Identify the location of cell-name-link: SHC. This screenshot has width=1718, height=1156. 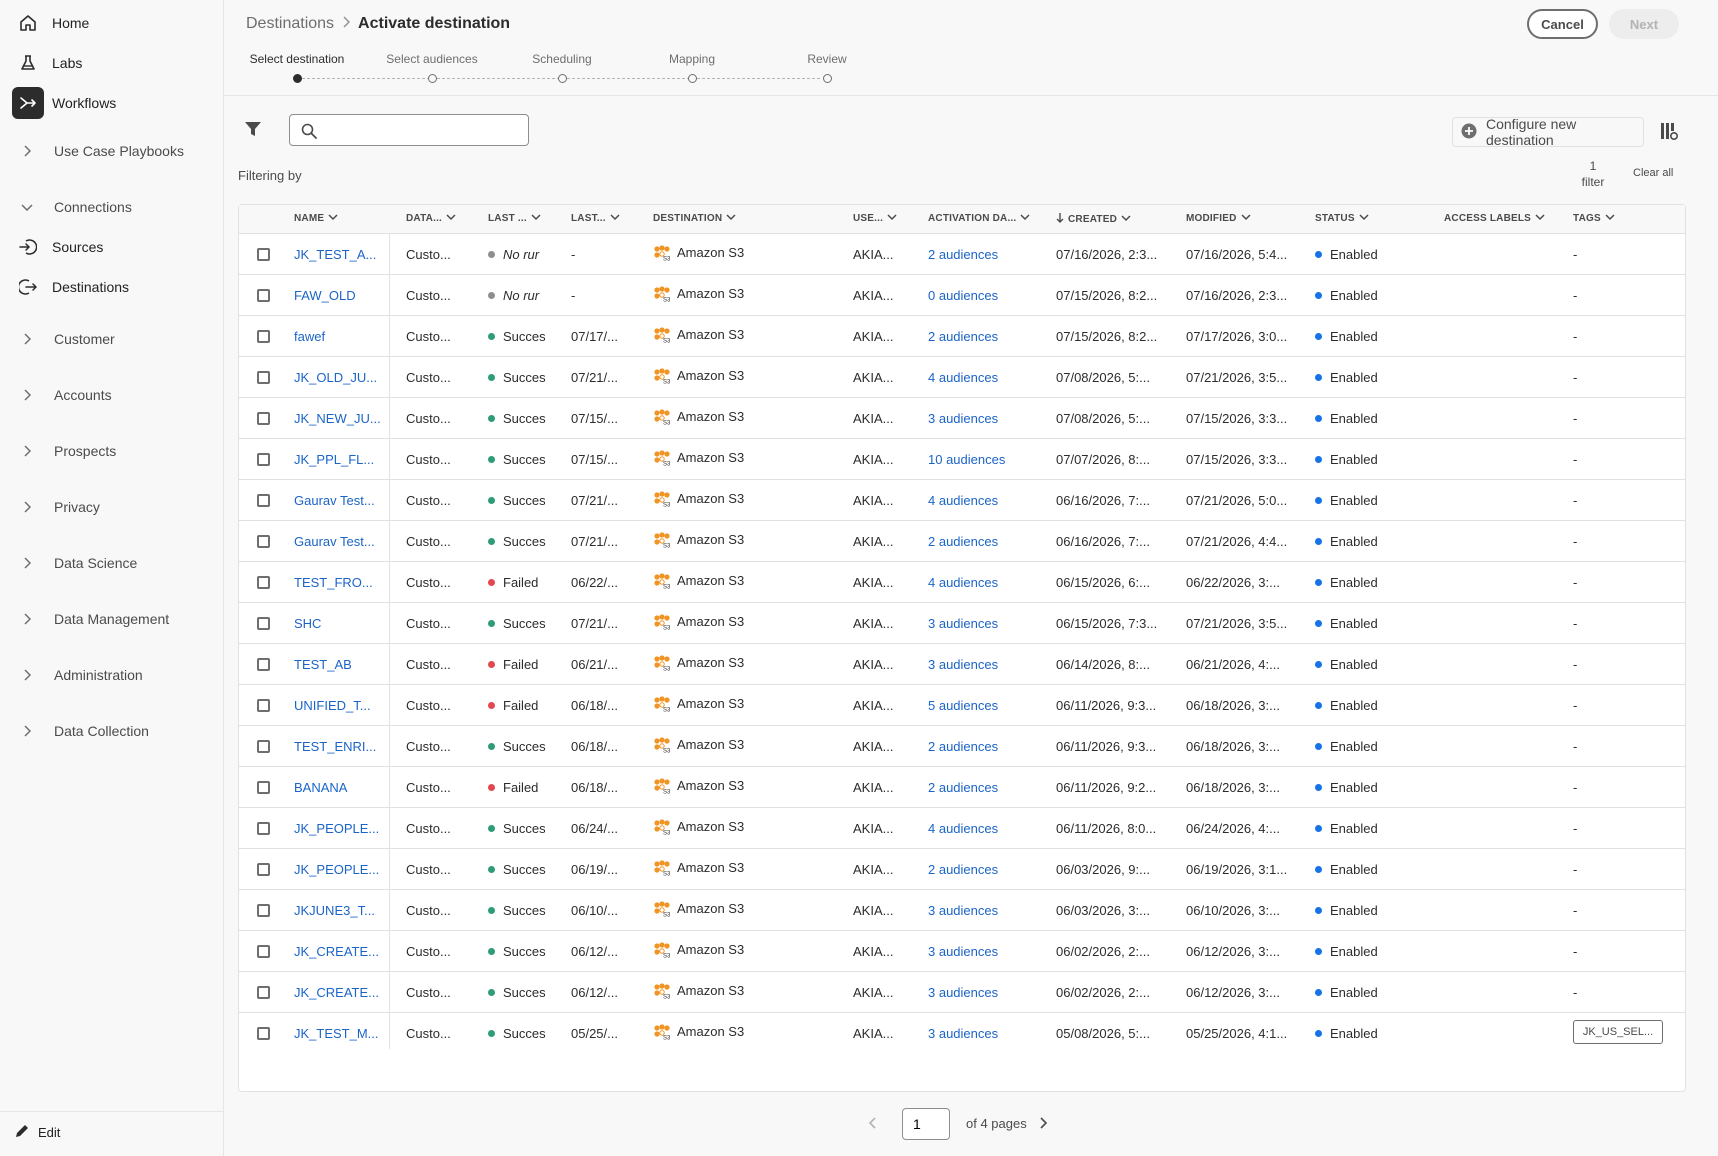
(338, 623).